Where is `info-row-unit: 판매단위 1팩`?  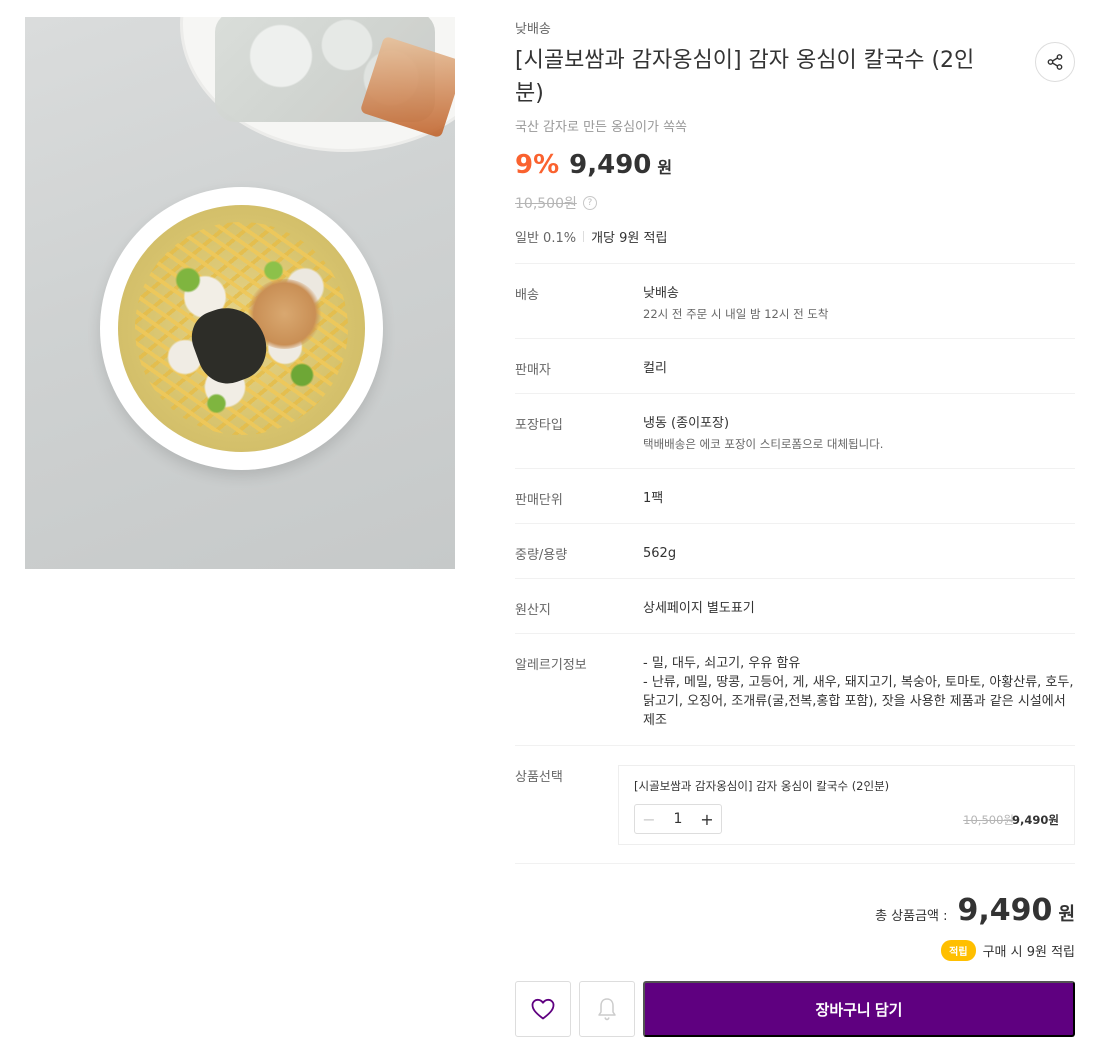
info-row-unit: 판매단위 1팩 is located at coordinates (795, 496).